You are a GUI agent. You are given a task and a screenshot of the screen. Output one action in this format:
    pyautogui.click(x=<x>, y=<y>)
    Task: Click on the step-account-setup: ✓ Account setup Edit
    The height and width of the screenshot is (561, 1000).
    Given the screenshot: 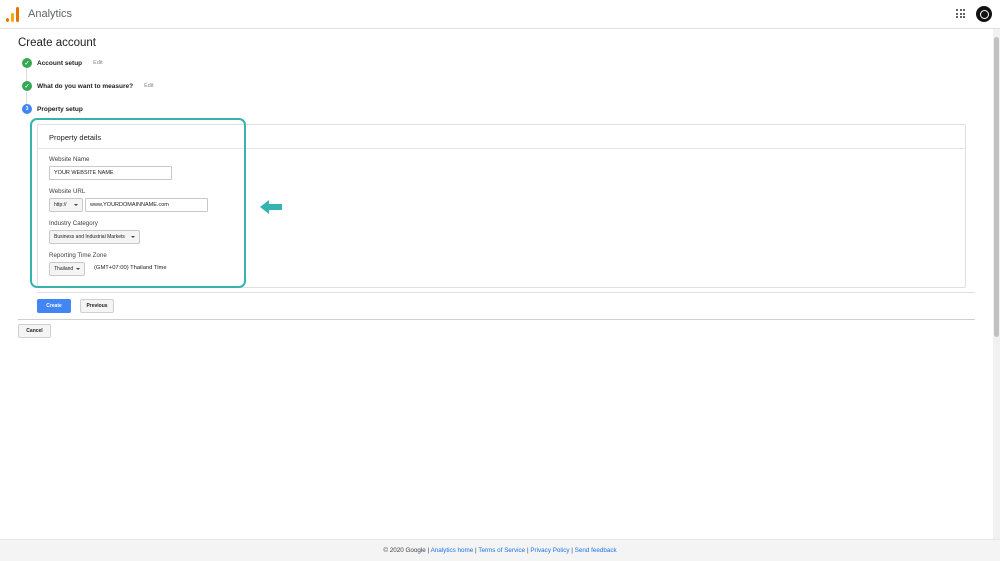 What is the action you would take?
    pyautogui.click(x=62, y=63)
    